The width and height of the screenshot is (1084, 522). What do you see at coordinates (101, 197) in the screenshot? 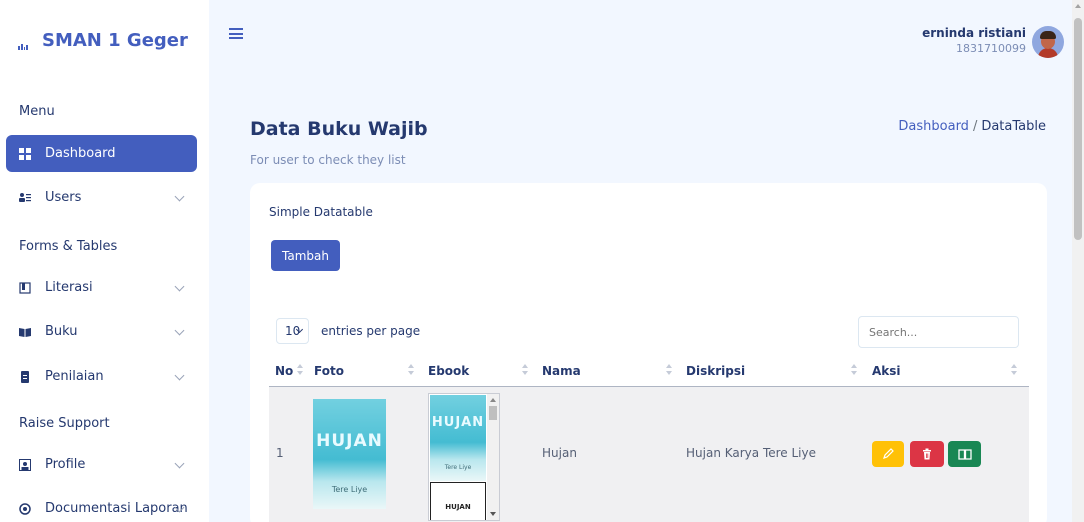
I see `sidebar-item-users: Users` at bounding box center [101, 197].